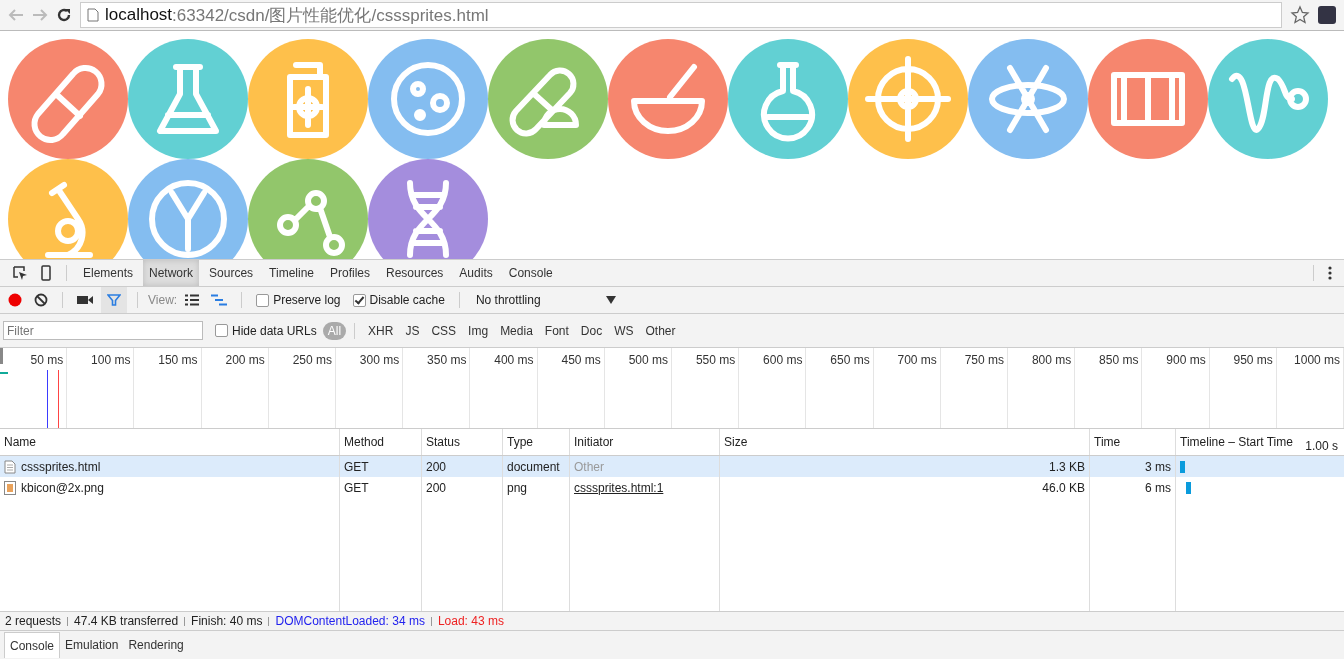 Image resolution: width=1344 pixels, height=659 pixels. What do you see at coordinates (1158, 487) in the screenshot?
I see `time-cell: 6 ms` at bounding box center [1158, 487].